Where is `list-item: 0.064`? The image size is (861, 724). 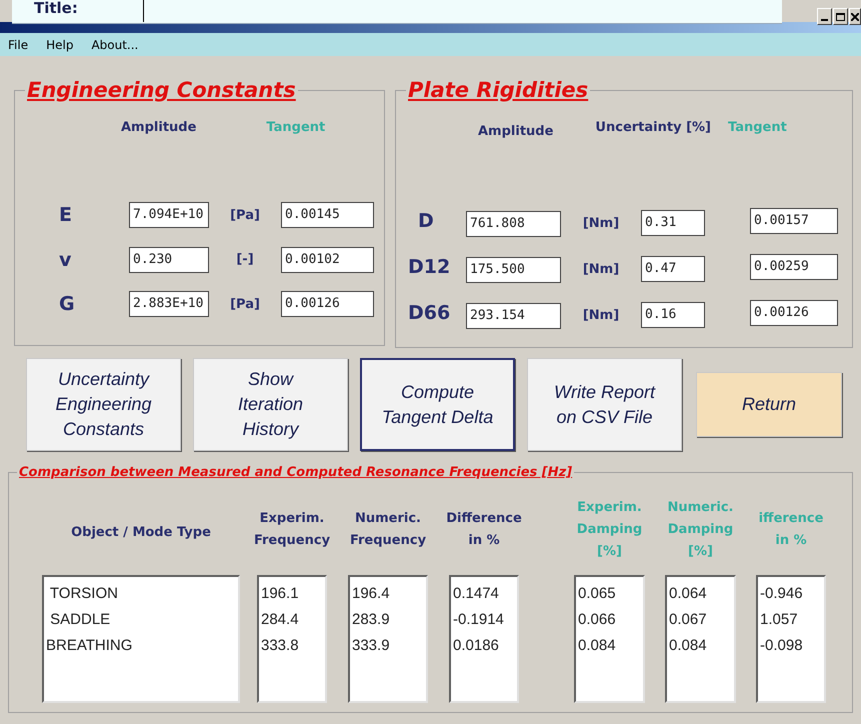
list-item: 0.064 is located at coordinates (688, 594).